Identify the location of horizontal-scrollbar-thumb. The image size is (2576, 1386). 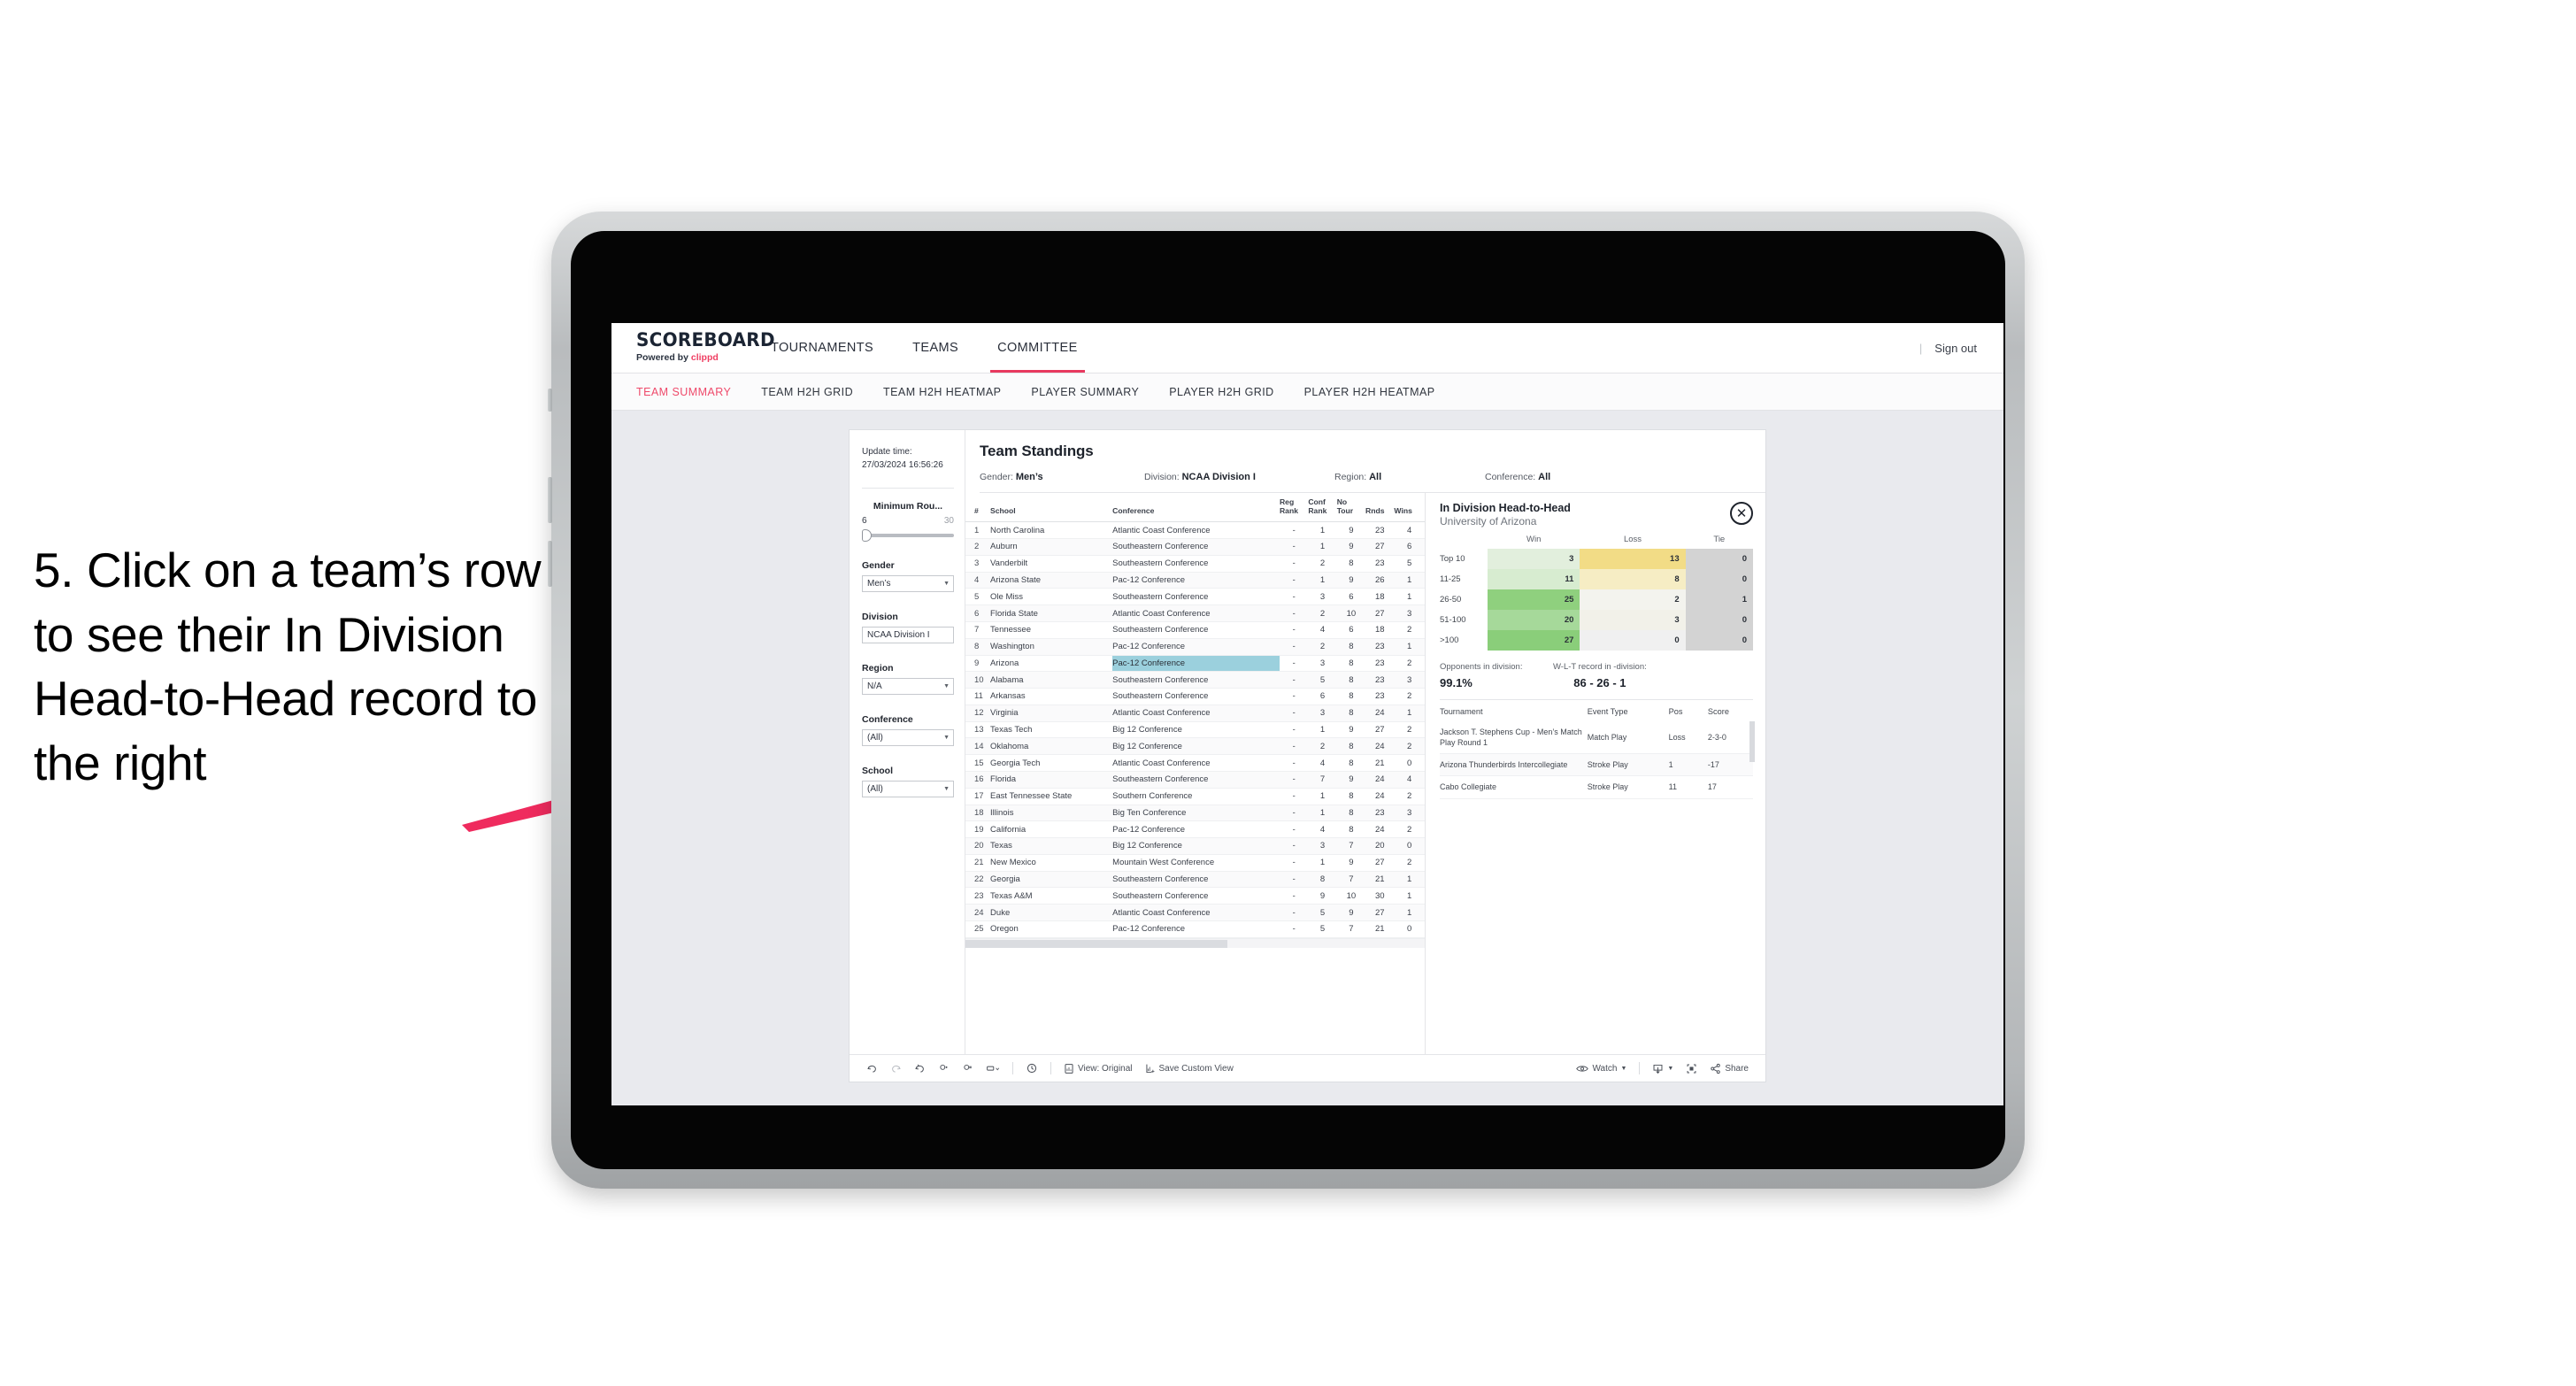
(1096, 943).